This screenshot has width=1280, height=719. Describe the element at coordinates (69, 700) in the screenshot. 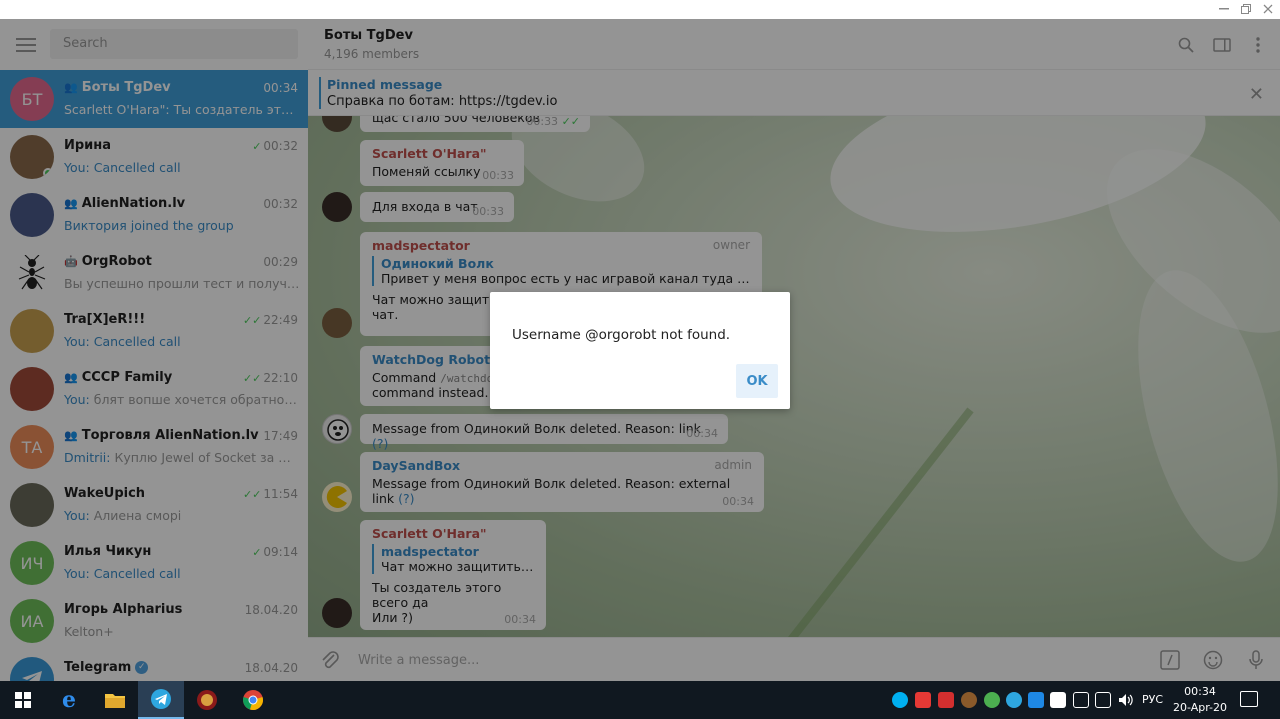

I see `edge-browser-icon: e` at that location.